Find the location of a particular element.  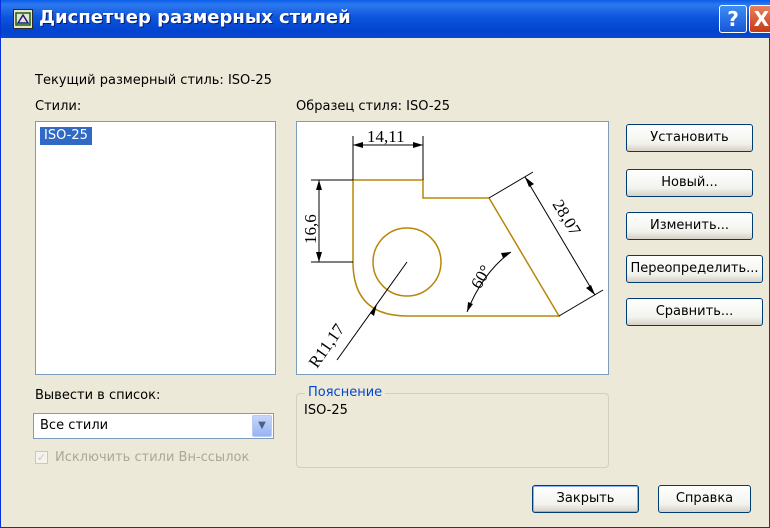

titlebar: Диспетчер размерных стилей ? X is located at coordinates (385, 19).